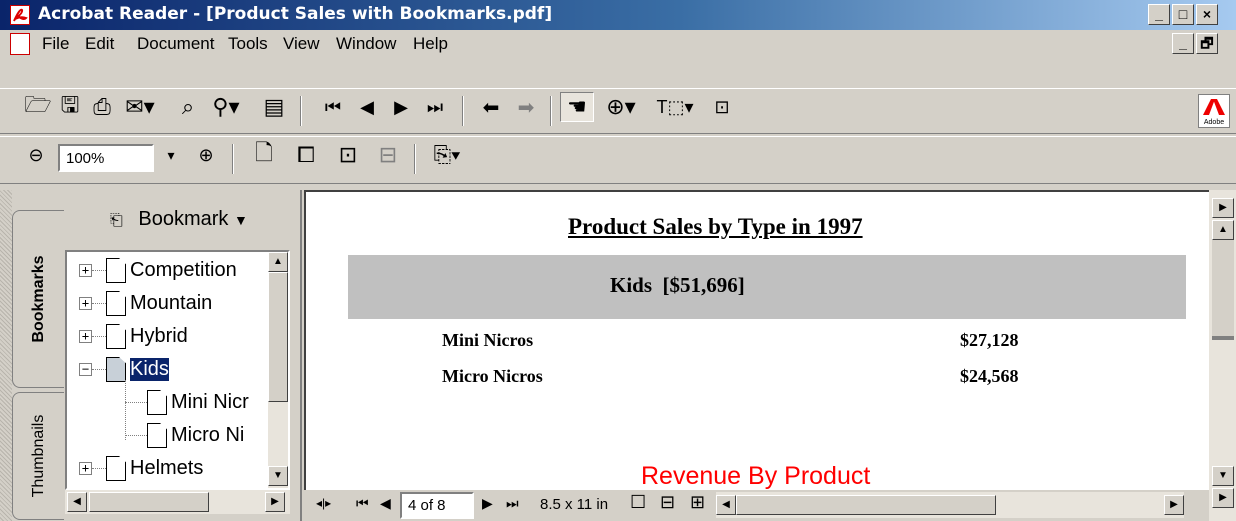  Describe the element at coordinates (621, 107) in the screenshot. I see `zoom-tool-icon: ⊕▾` at that location.